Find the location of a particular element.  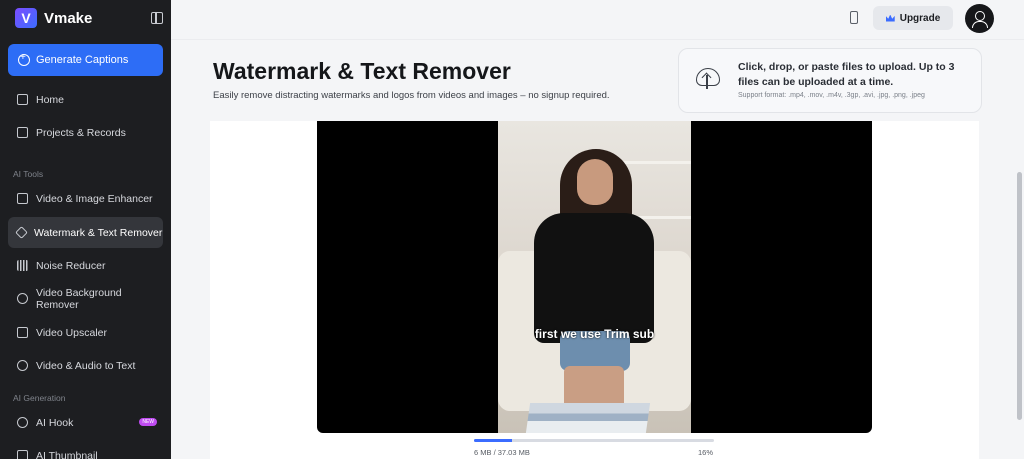

sidebar-item-enhancer: Video & Image Enhancer is located at coordinates (85, 198).